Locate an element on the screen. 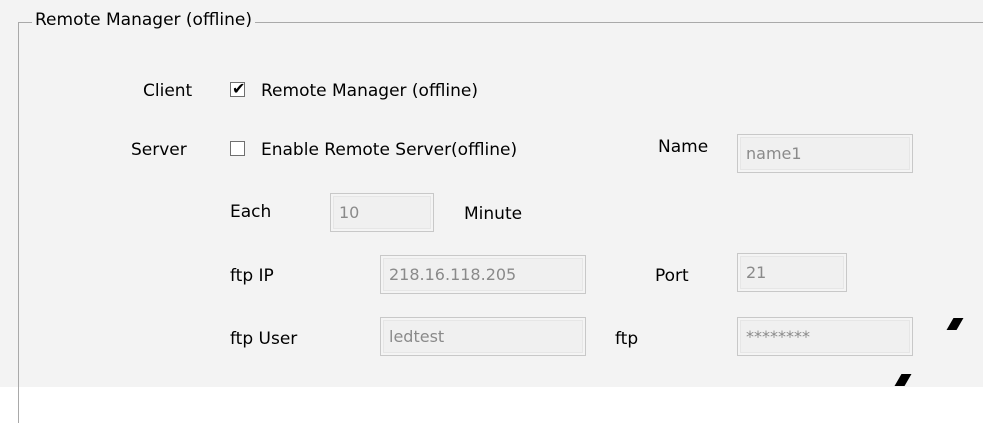  each-minutes-input is located at coordinates (382, 212).